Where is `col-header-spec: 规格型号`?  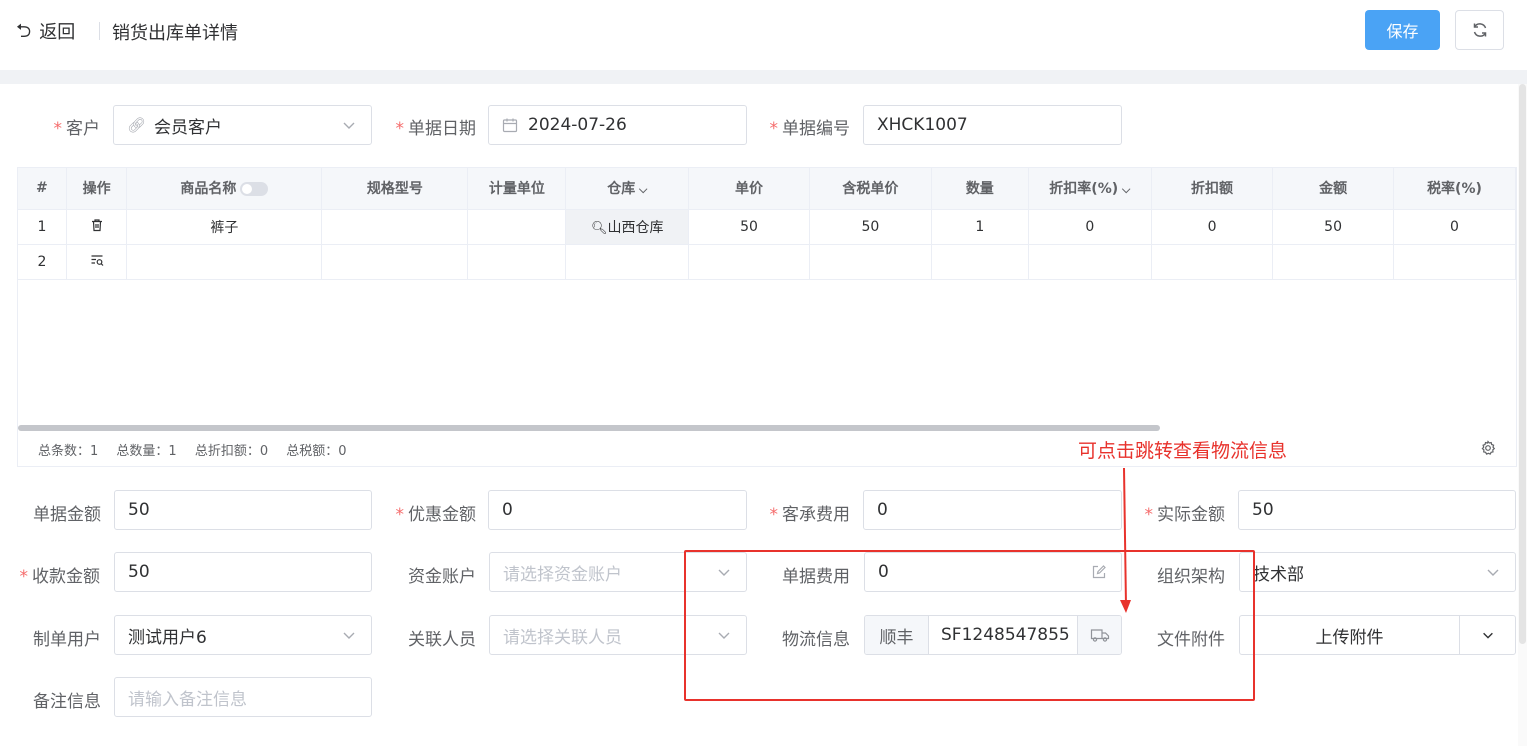
col-header-spec: 规格型号 is located at coordinates (395, 189).